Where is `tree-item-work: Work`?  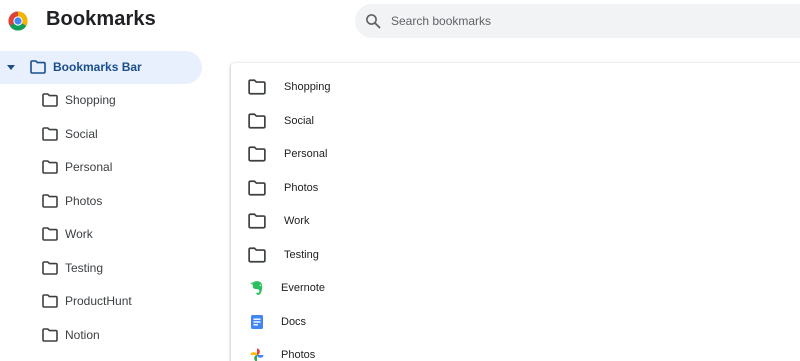
tree-item-work: Work is located at coordinates (101, 235).